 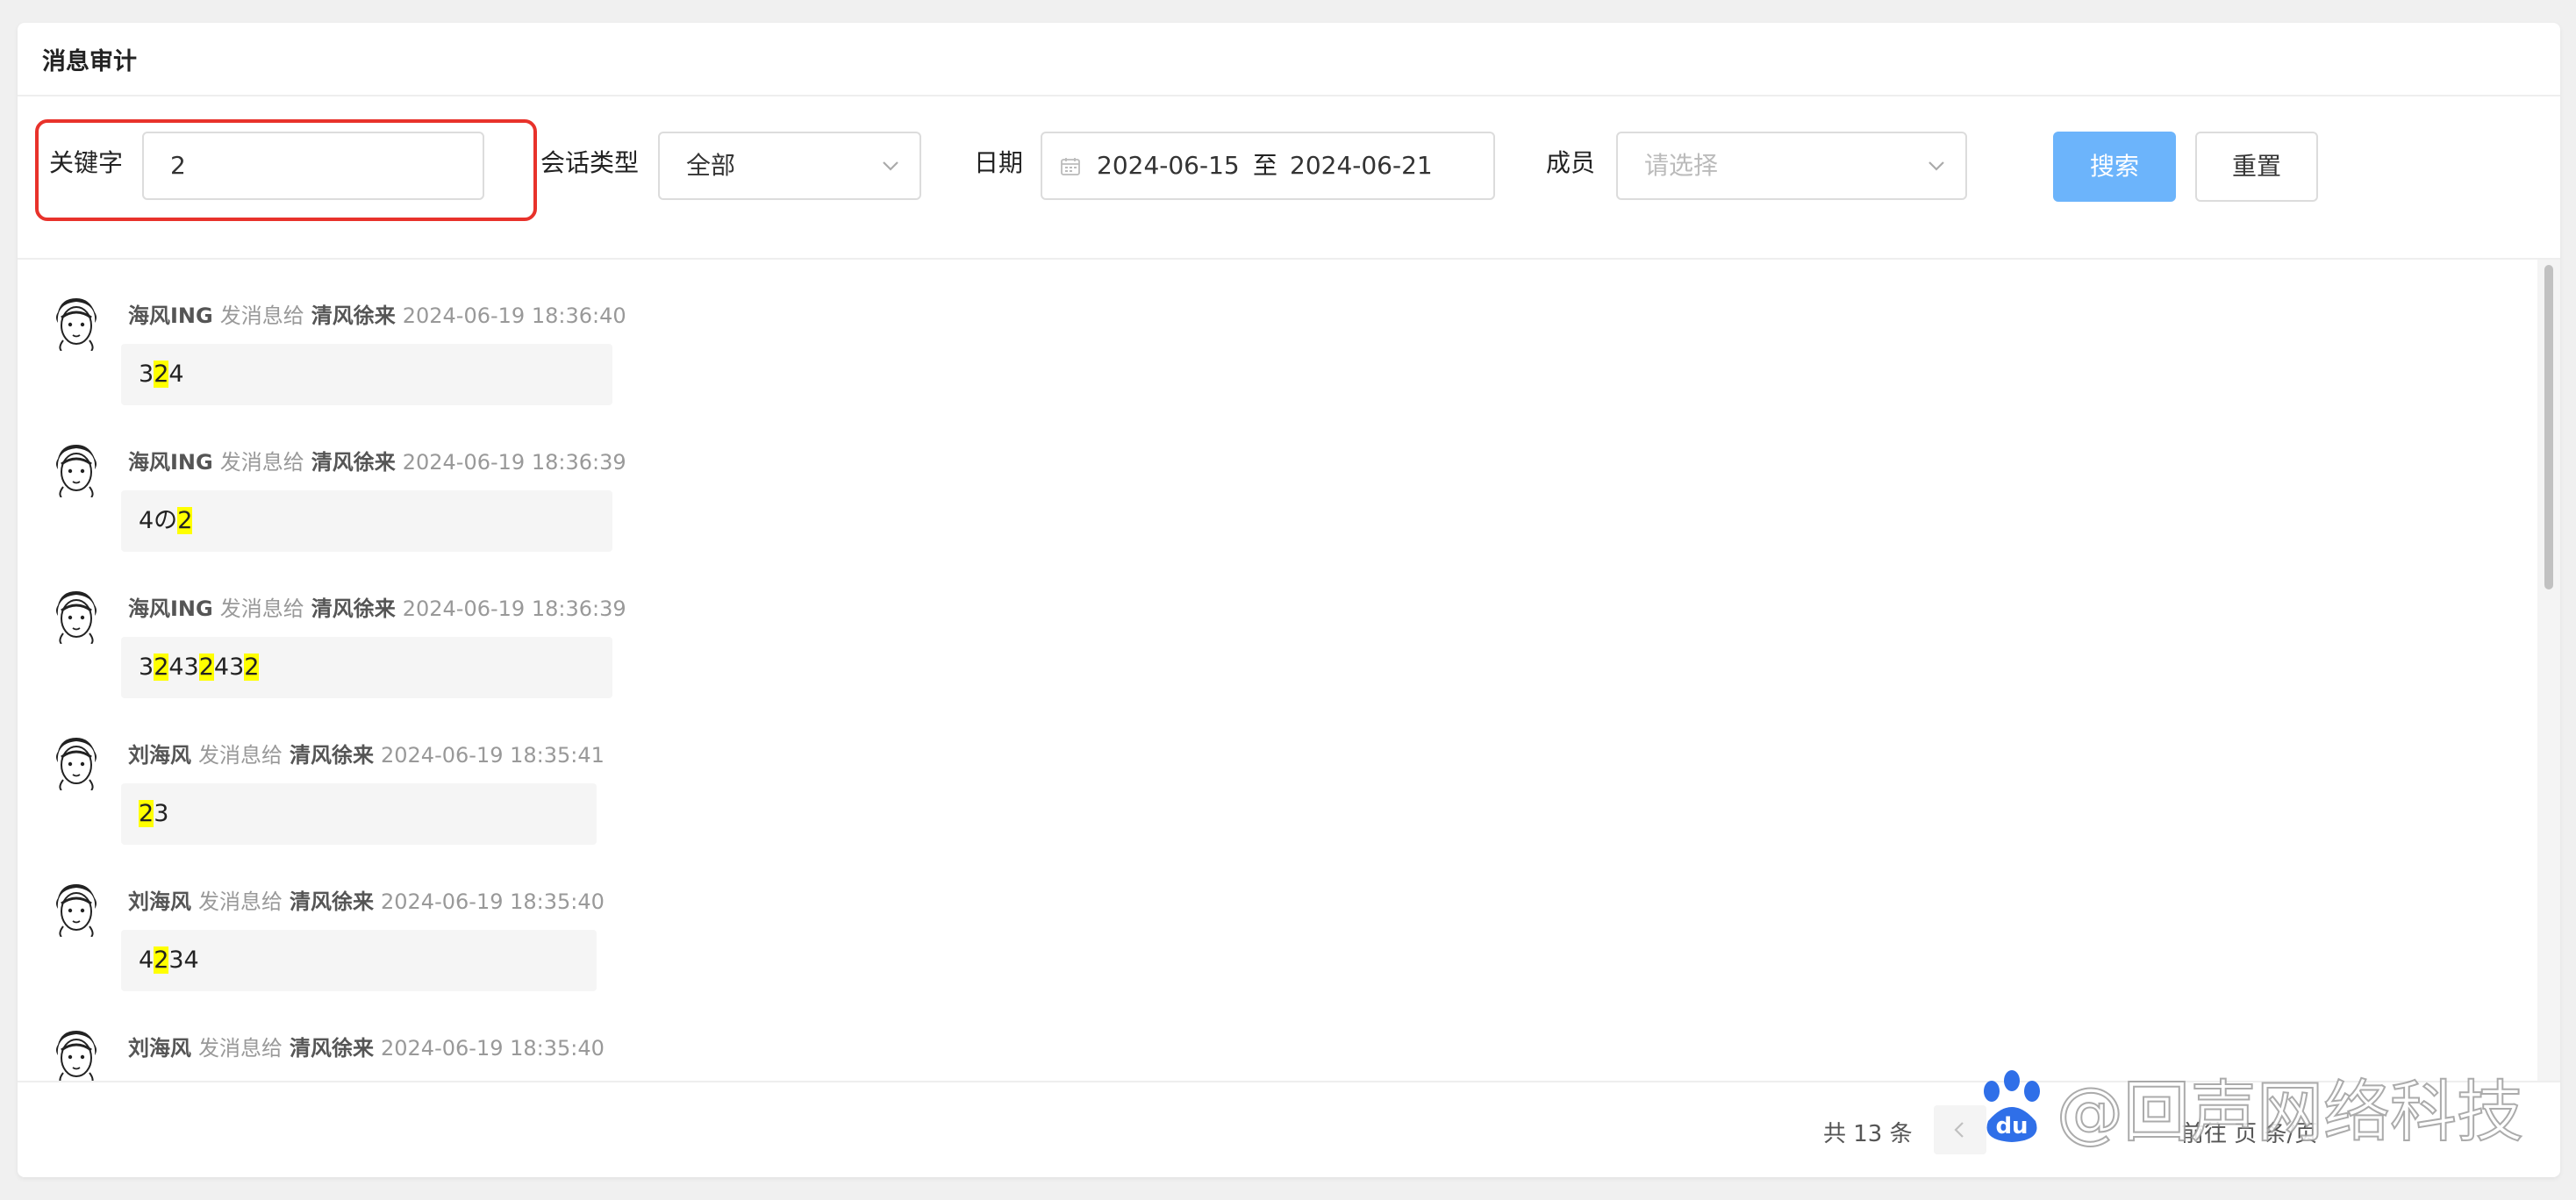 I want to click on total-count: 共 13 条, so click(x=1868, y=1134).